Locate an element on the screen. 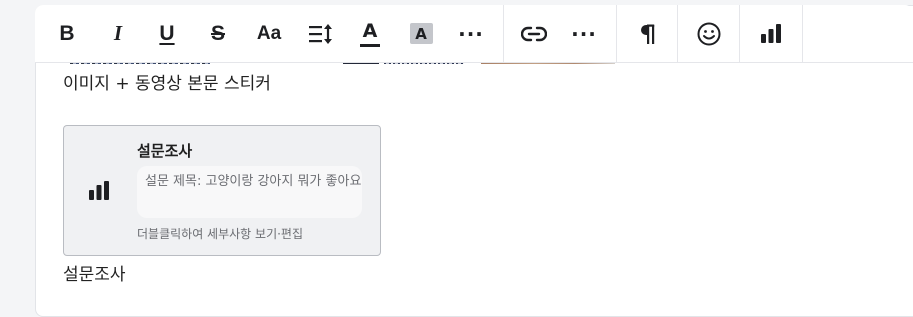 This screenshot has width=913, height=317. more-insert-options-button: ··· is located at coordinates (584, 33).